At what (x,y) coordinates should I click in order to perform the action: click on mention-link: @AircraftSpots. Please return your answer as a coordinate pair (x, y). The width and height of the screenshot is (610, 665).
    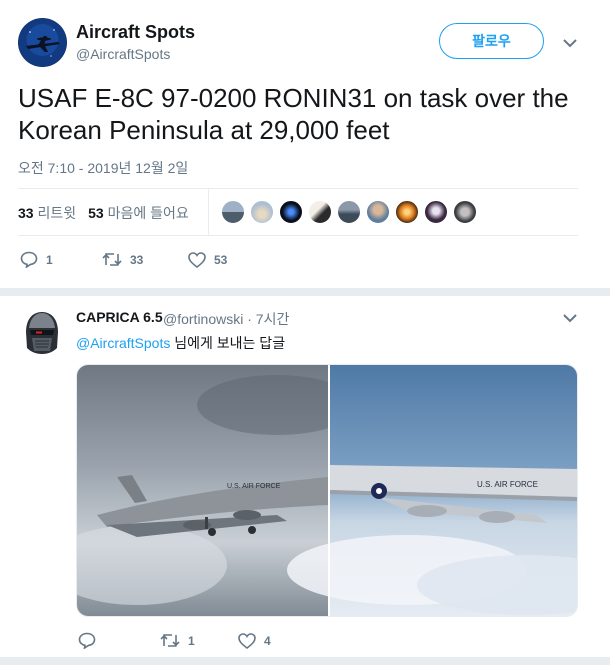
    Looking at the image, I should click on (123, 343).